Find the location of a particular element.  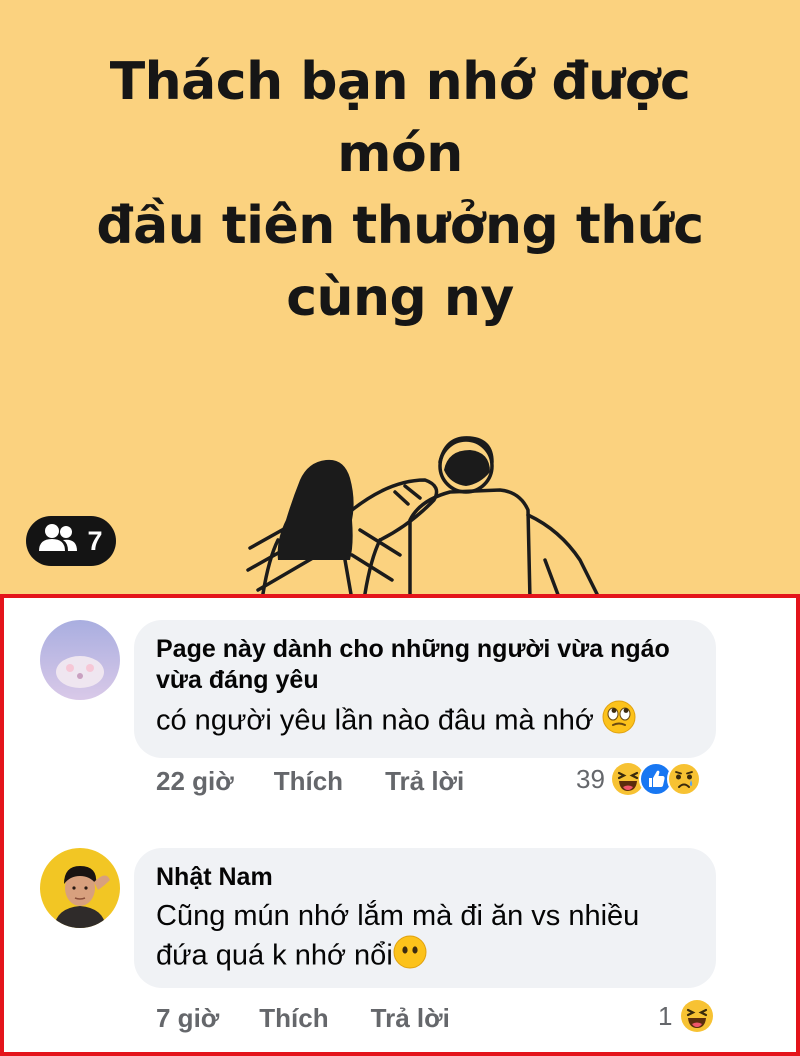

comment-text-line: đứa quá k nhớ nổi is located at coordinates (274, 955).